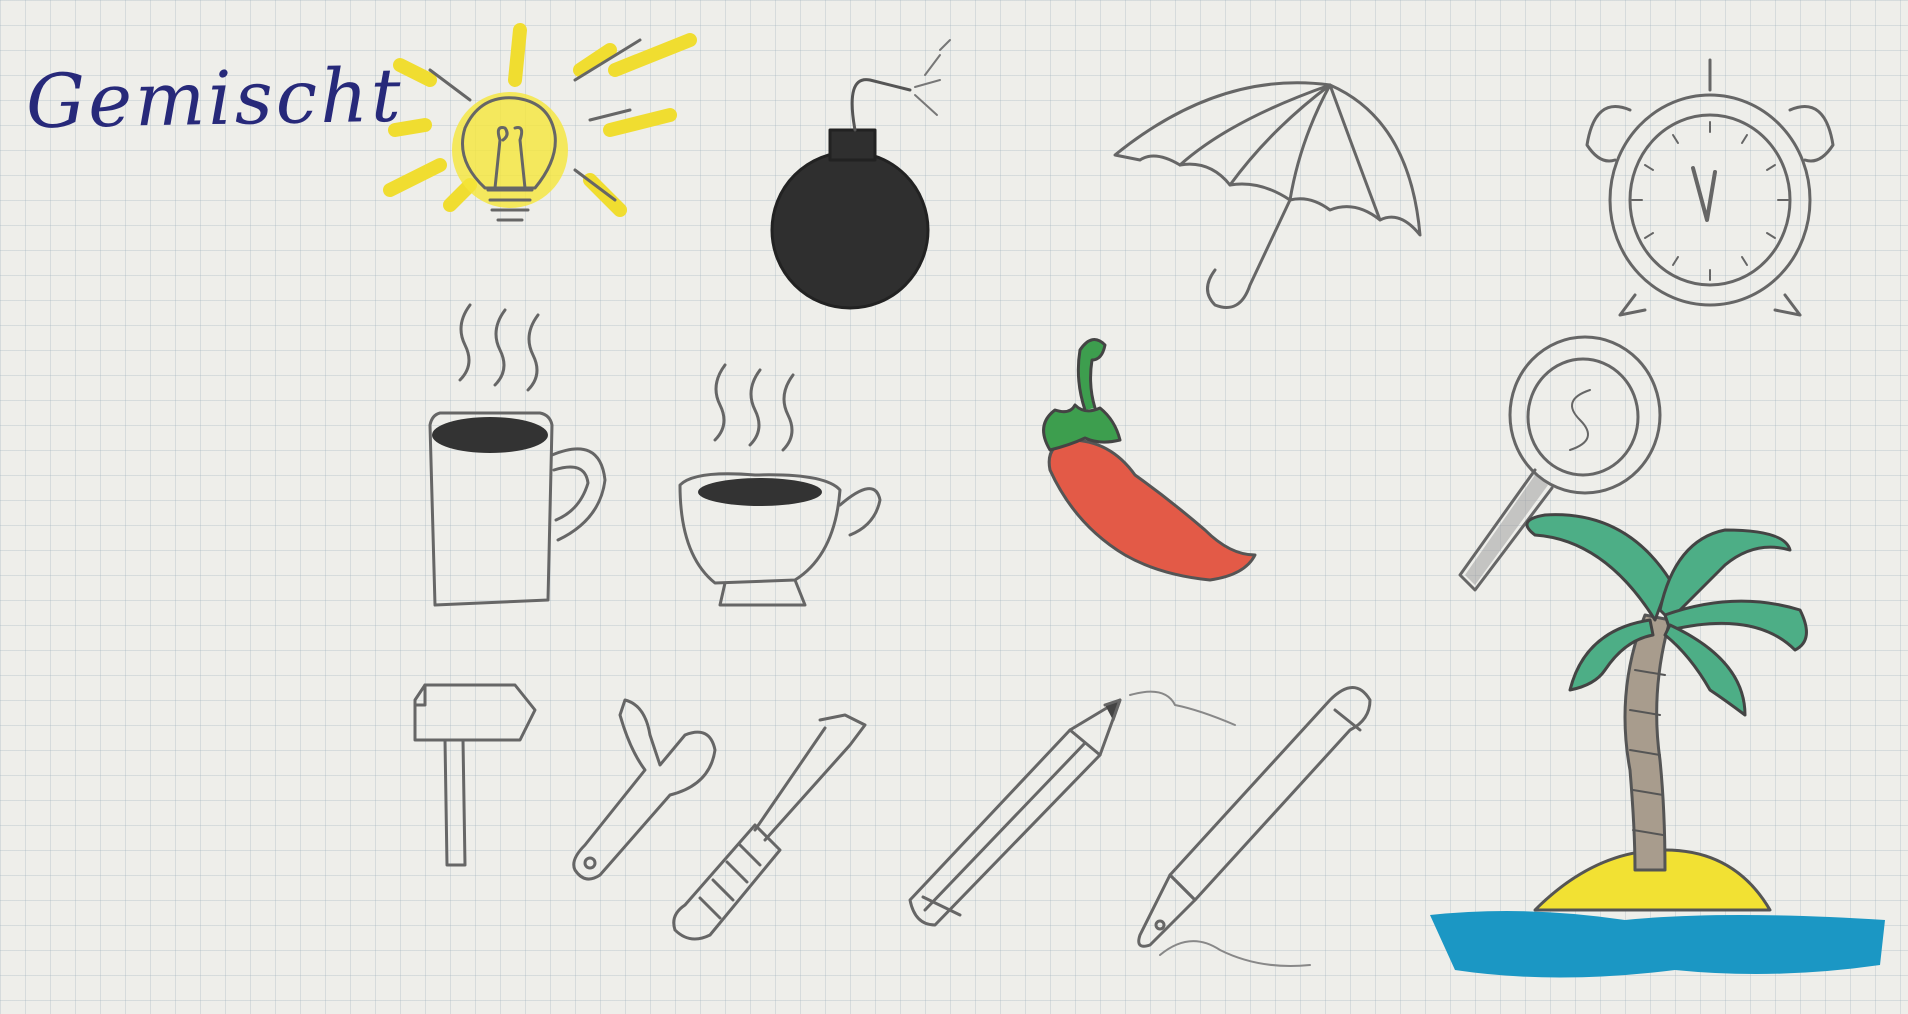 This screenshot has width=1908, height=1014. I want to click on steaming-mug-icon, so click(517, 455).